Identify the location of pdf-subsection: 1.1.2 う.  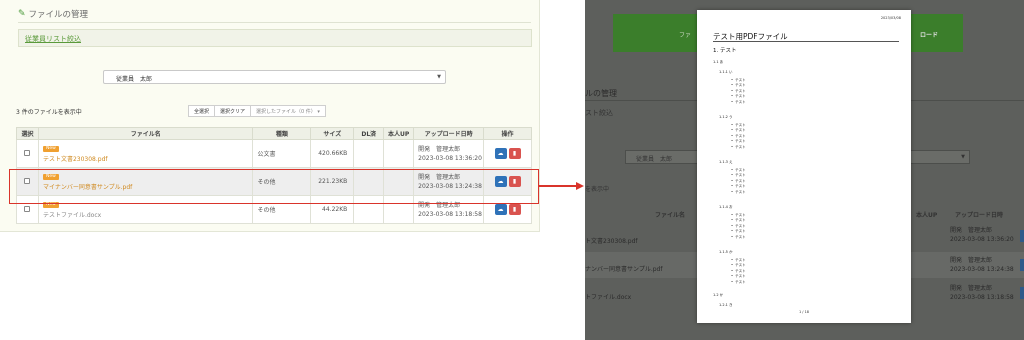
(726, 117).